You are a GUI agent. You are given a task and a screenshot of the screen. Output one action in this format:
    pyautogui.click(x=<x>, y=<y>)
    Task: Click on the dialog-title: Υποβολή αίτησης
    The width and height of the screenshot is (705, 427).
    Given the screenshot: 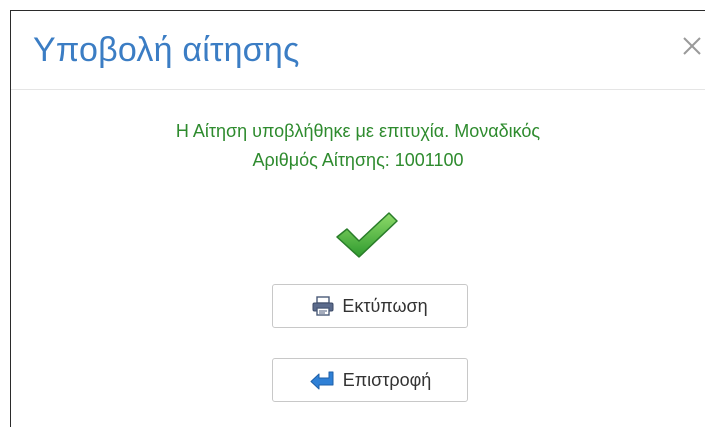 What is the action you would take?
    pyautogui.click(x=166, y=50)
    